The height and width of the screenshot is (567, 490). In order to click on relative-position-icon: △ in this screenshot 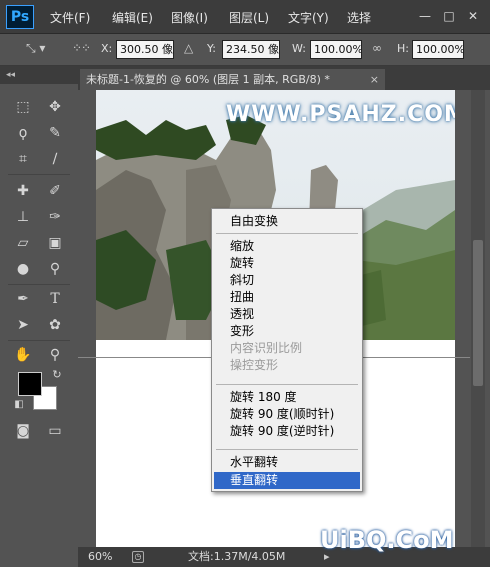, I will do `click(188, 48)`.